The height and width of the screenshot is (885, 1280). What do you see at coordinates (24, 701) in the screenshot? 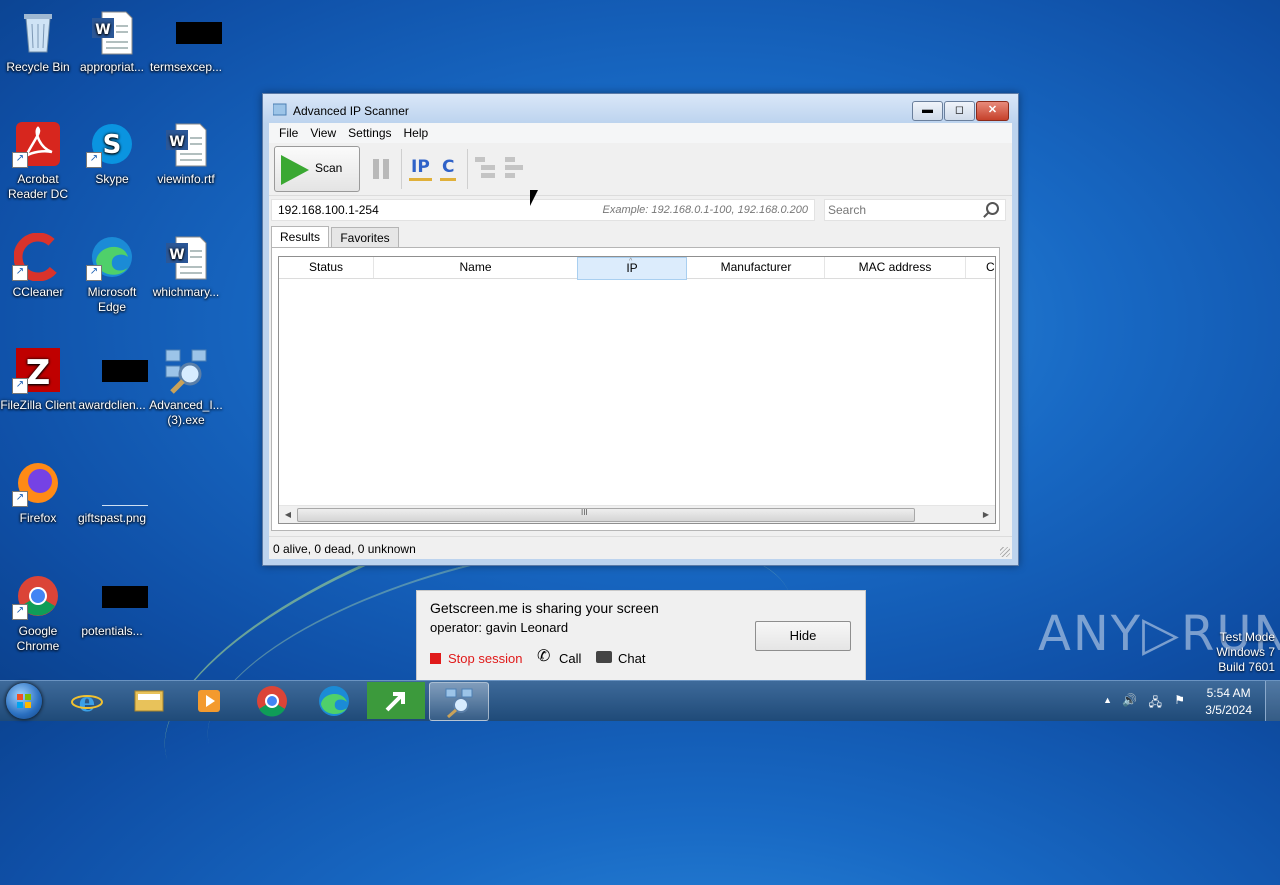
I see `start-button` at bounding box center [24, 701].